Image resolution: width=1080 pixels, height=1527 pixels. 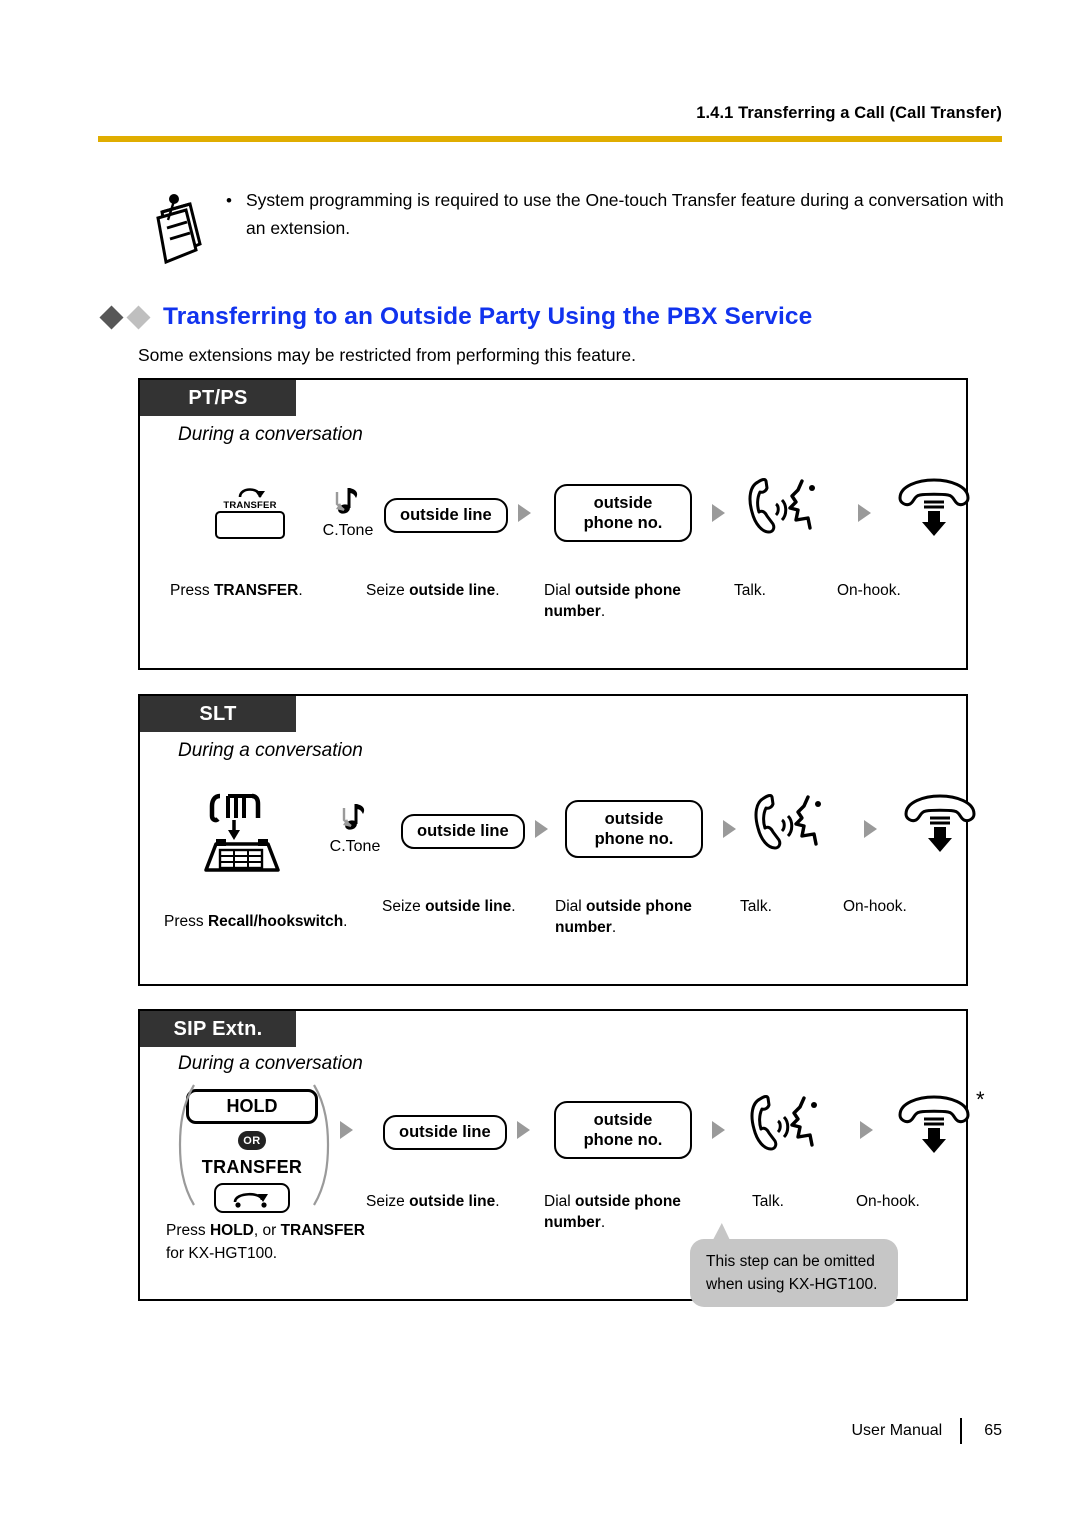 I want to click on transfer-key-body, so click(x=250, y=525).